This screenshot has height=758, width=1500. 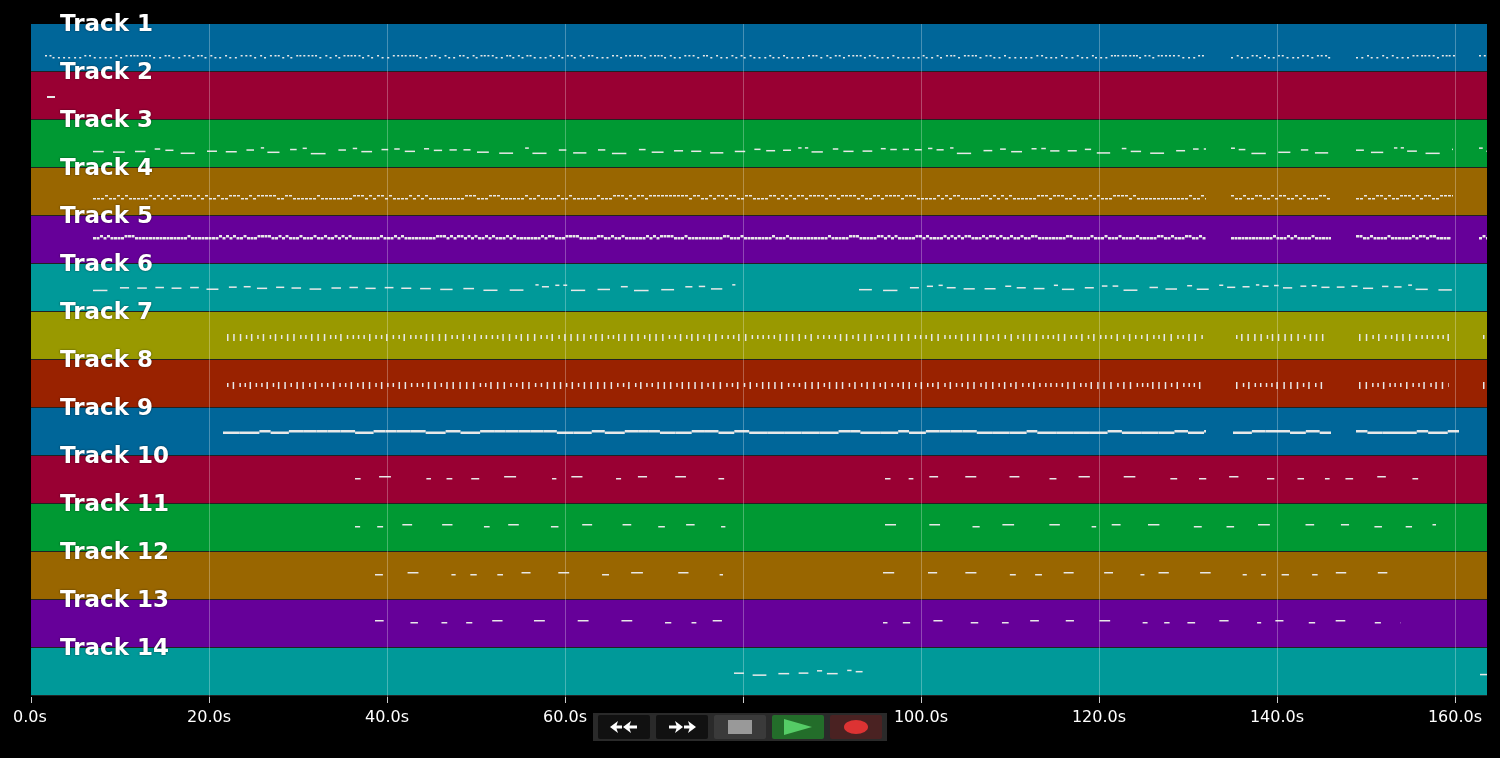 I want to click on stop-icon, so click(x=740, y=727).